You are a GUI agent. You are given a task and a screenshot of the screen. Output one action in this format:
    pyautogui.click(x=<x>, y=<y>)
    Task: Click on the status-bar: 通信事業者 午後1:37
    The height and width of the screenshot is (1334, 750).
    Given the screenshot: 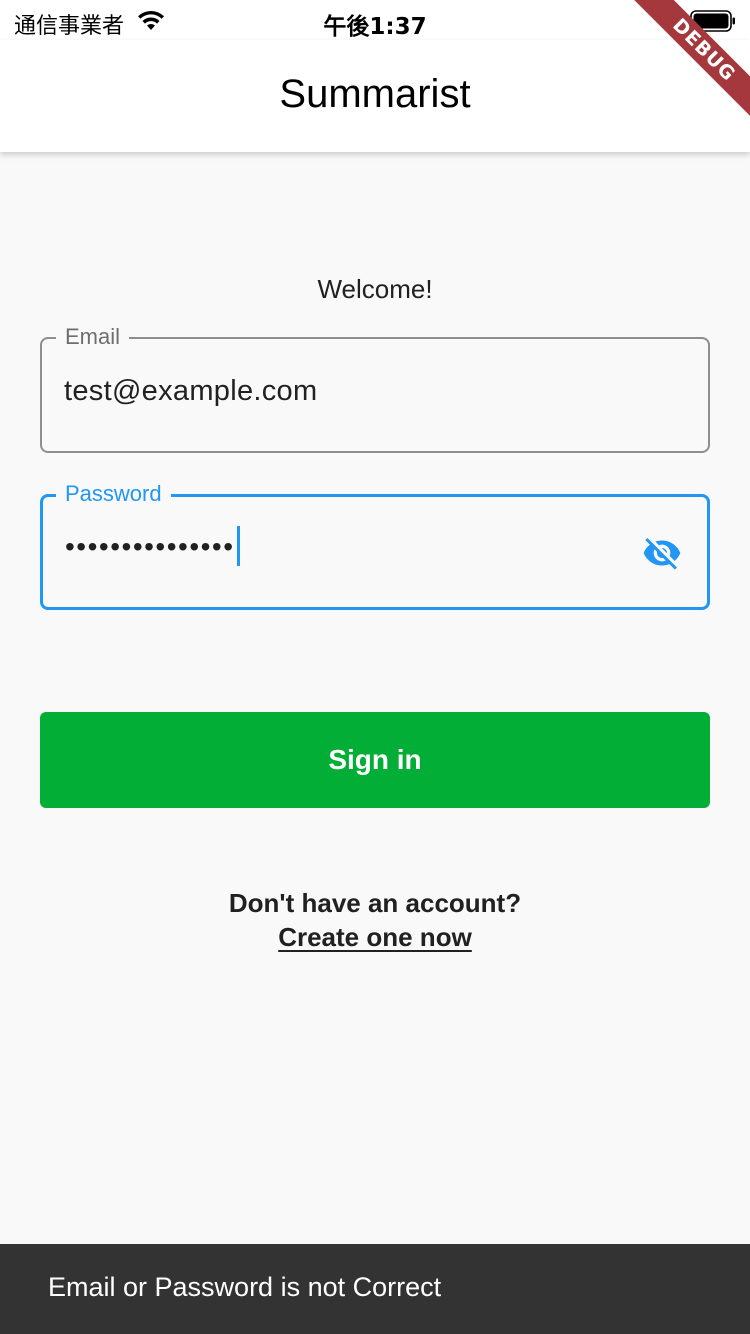 What is the action you would take?
    pyautogui.click(x=375, y=20)
    